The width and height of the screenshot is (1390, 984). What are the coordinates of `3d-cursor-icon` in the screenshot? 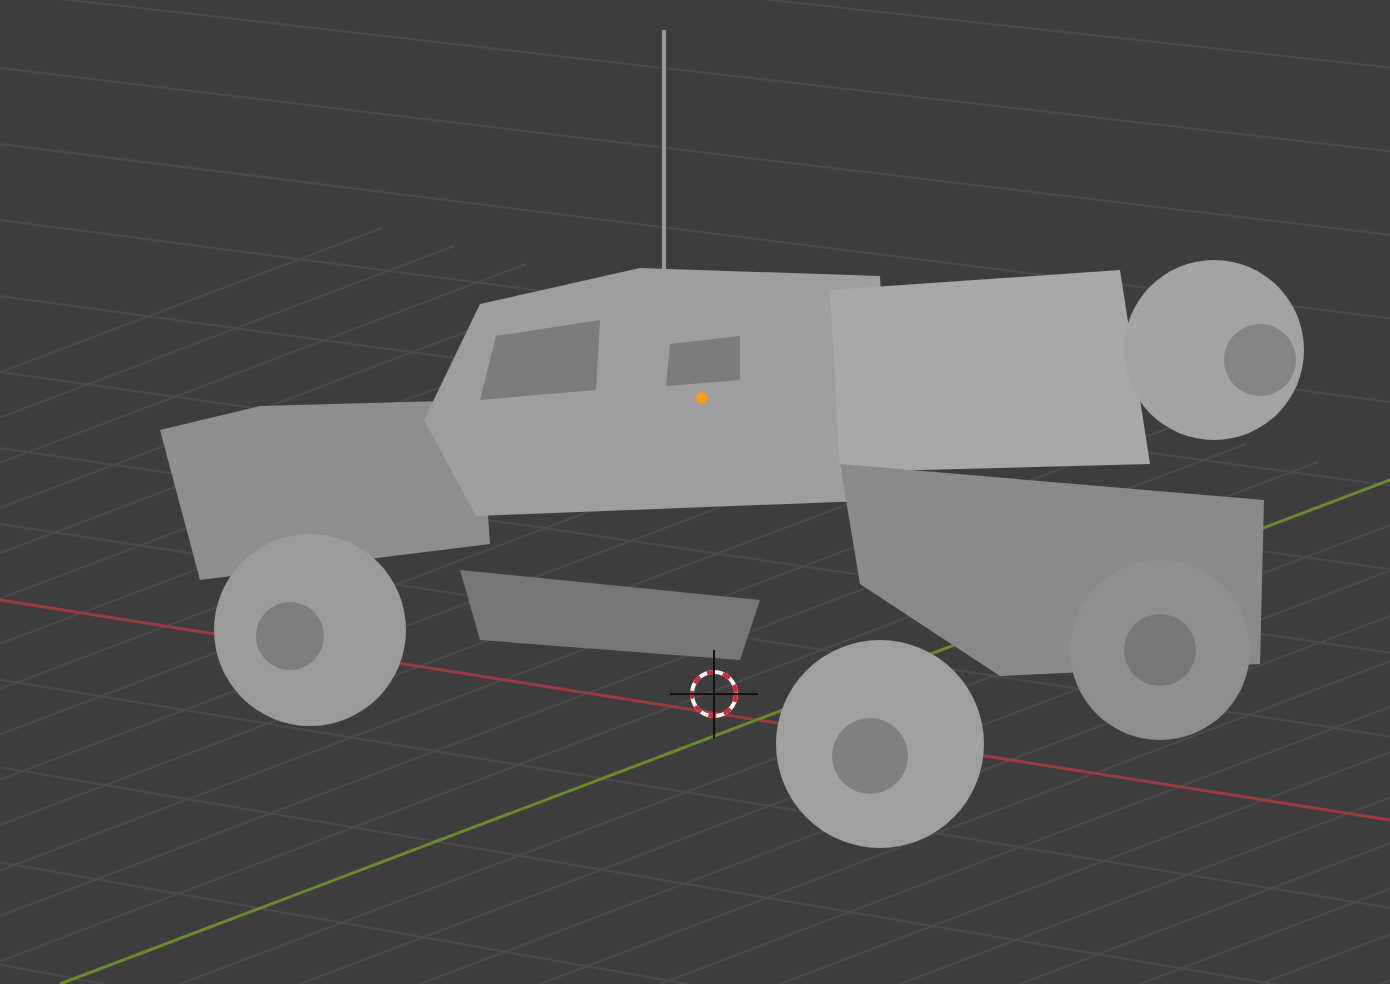 It's located at (714, 694).